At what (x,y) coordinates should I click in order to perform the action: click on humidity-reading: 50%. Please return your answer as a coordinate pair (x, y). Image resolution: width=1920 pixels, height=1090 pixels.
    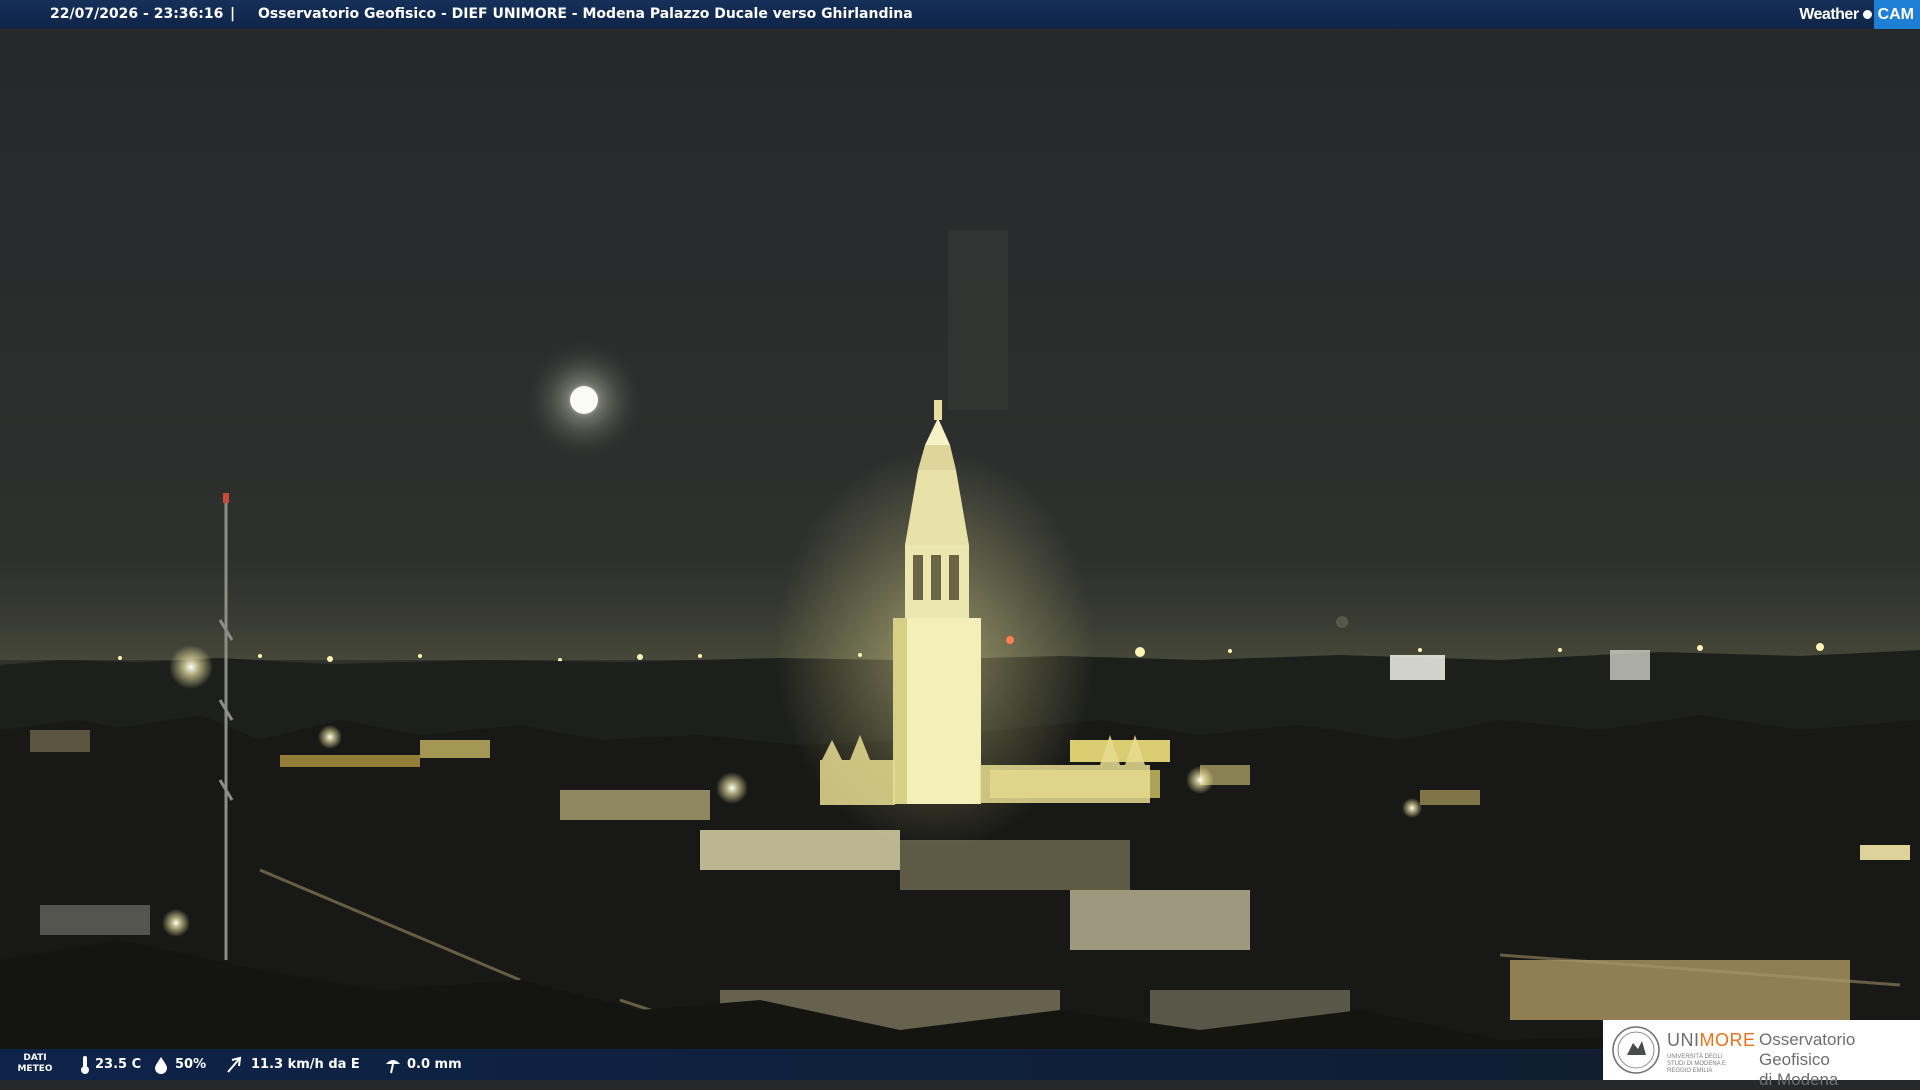
    Looking at the image, I should click on (179, 1064).